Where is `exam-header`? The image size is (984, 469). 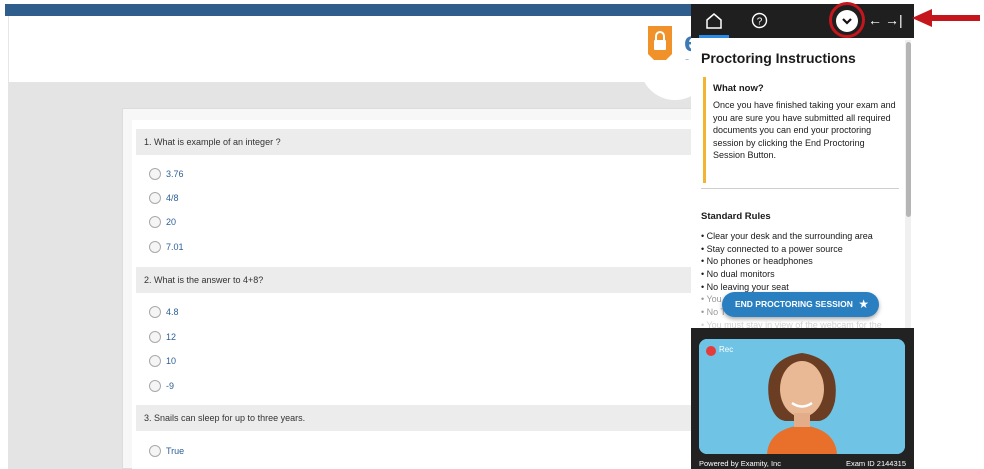
exam-header is located at coordinates (349, 49).